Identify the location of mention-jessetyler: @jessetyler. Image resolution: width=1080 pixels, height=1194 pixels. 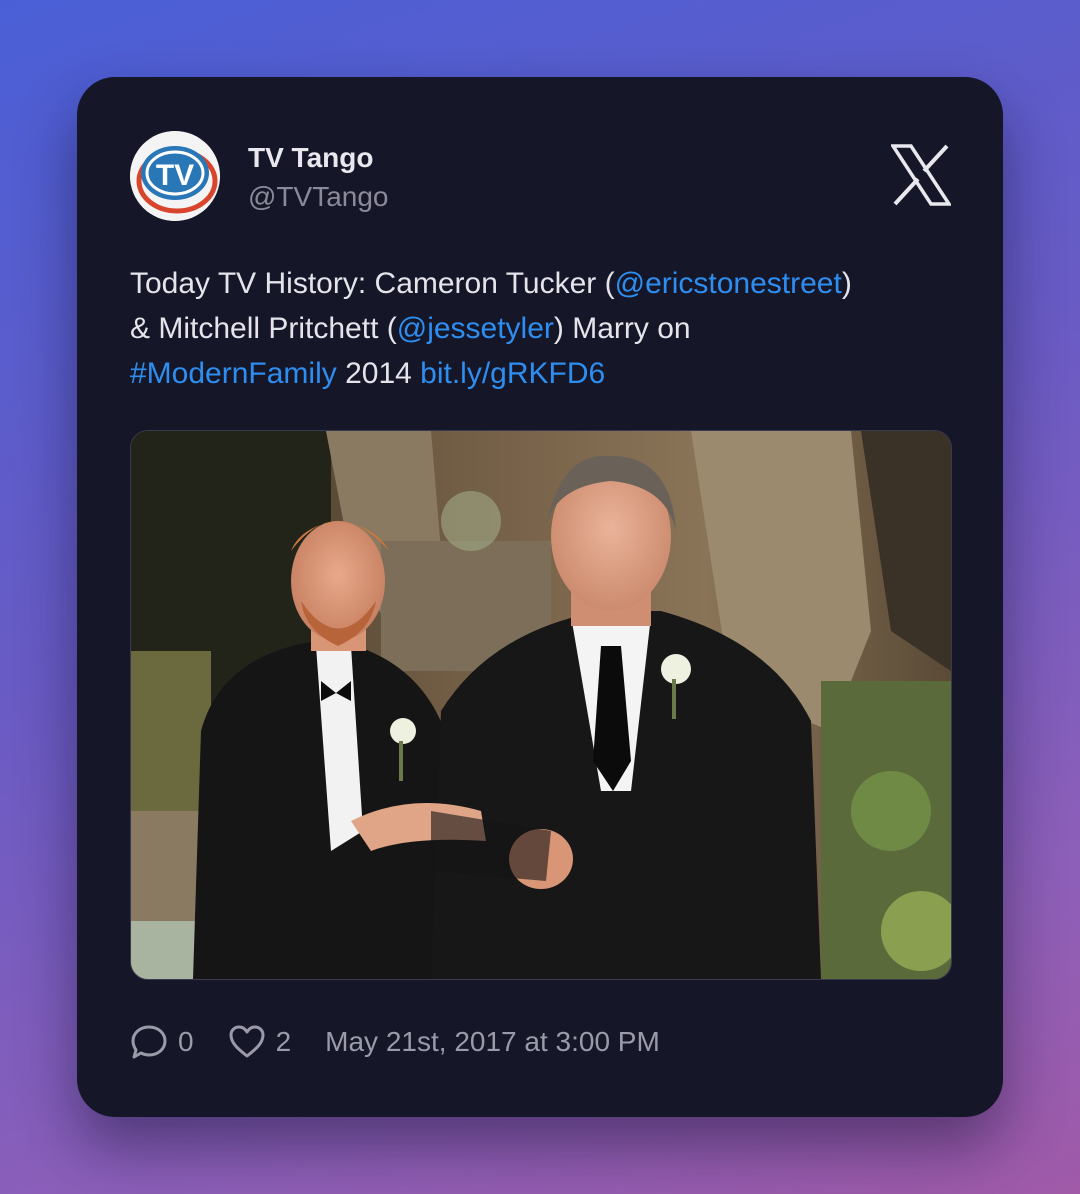
(475, 328).